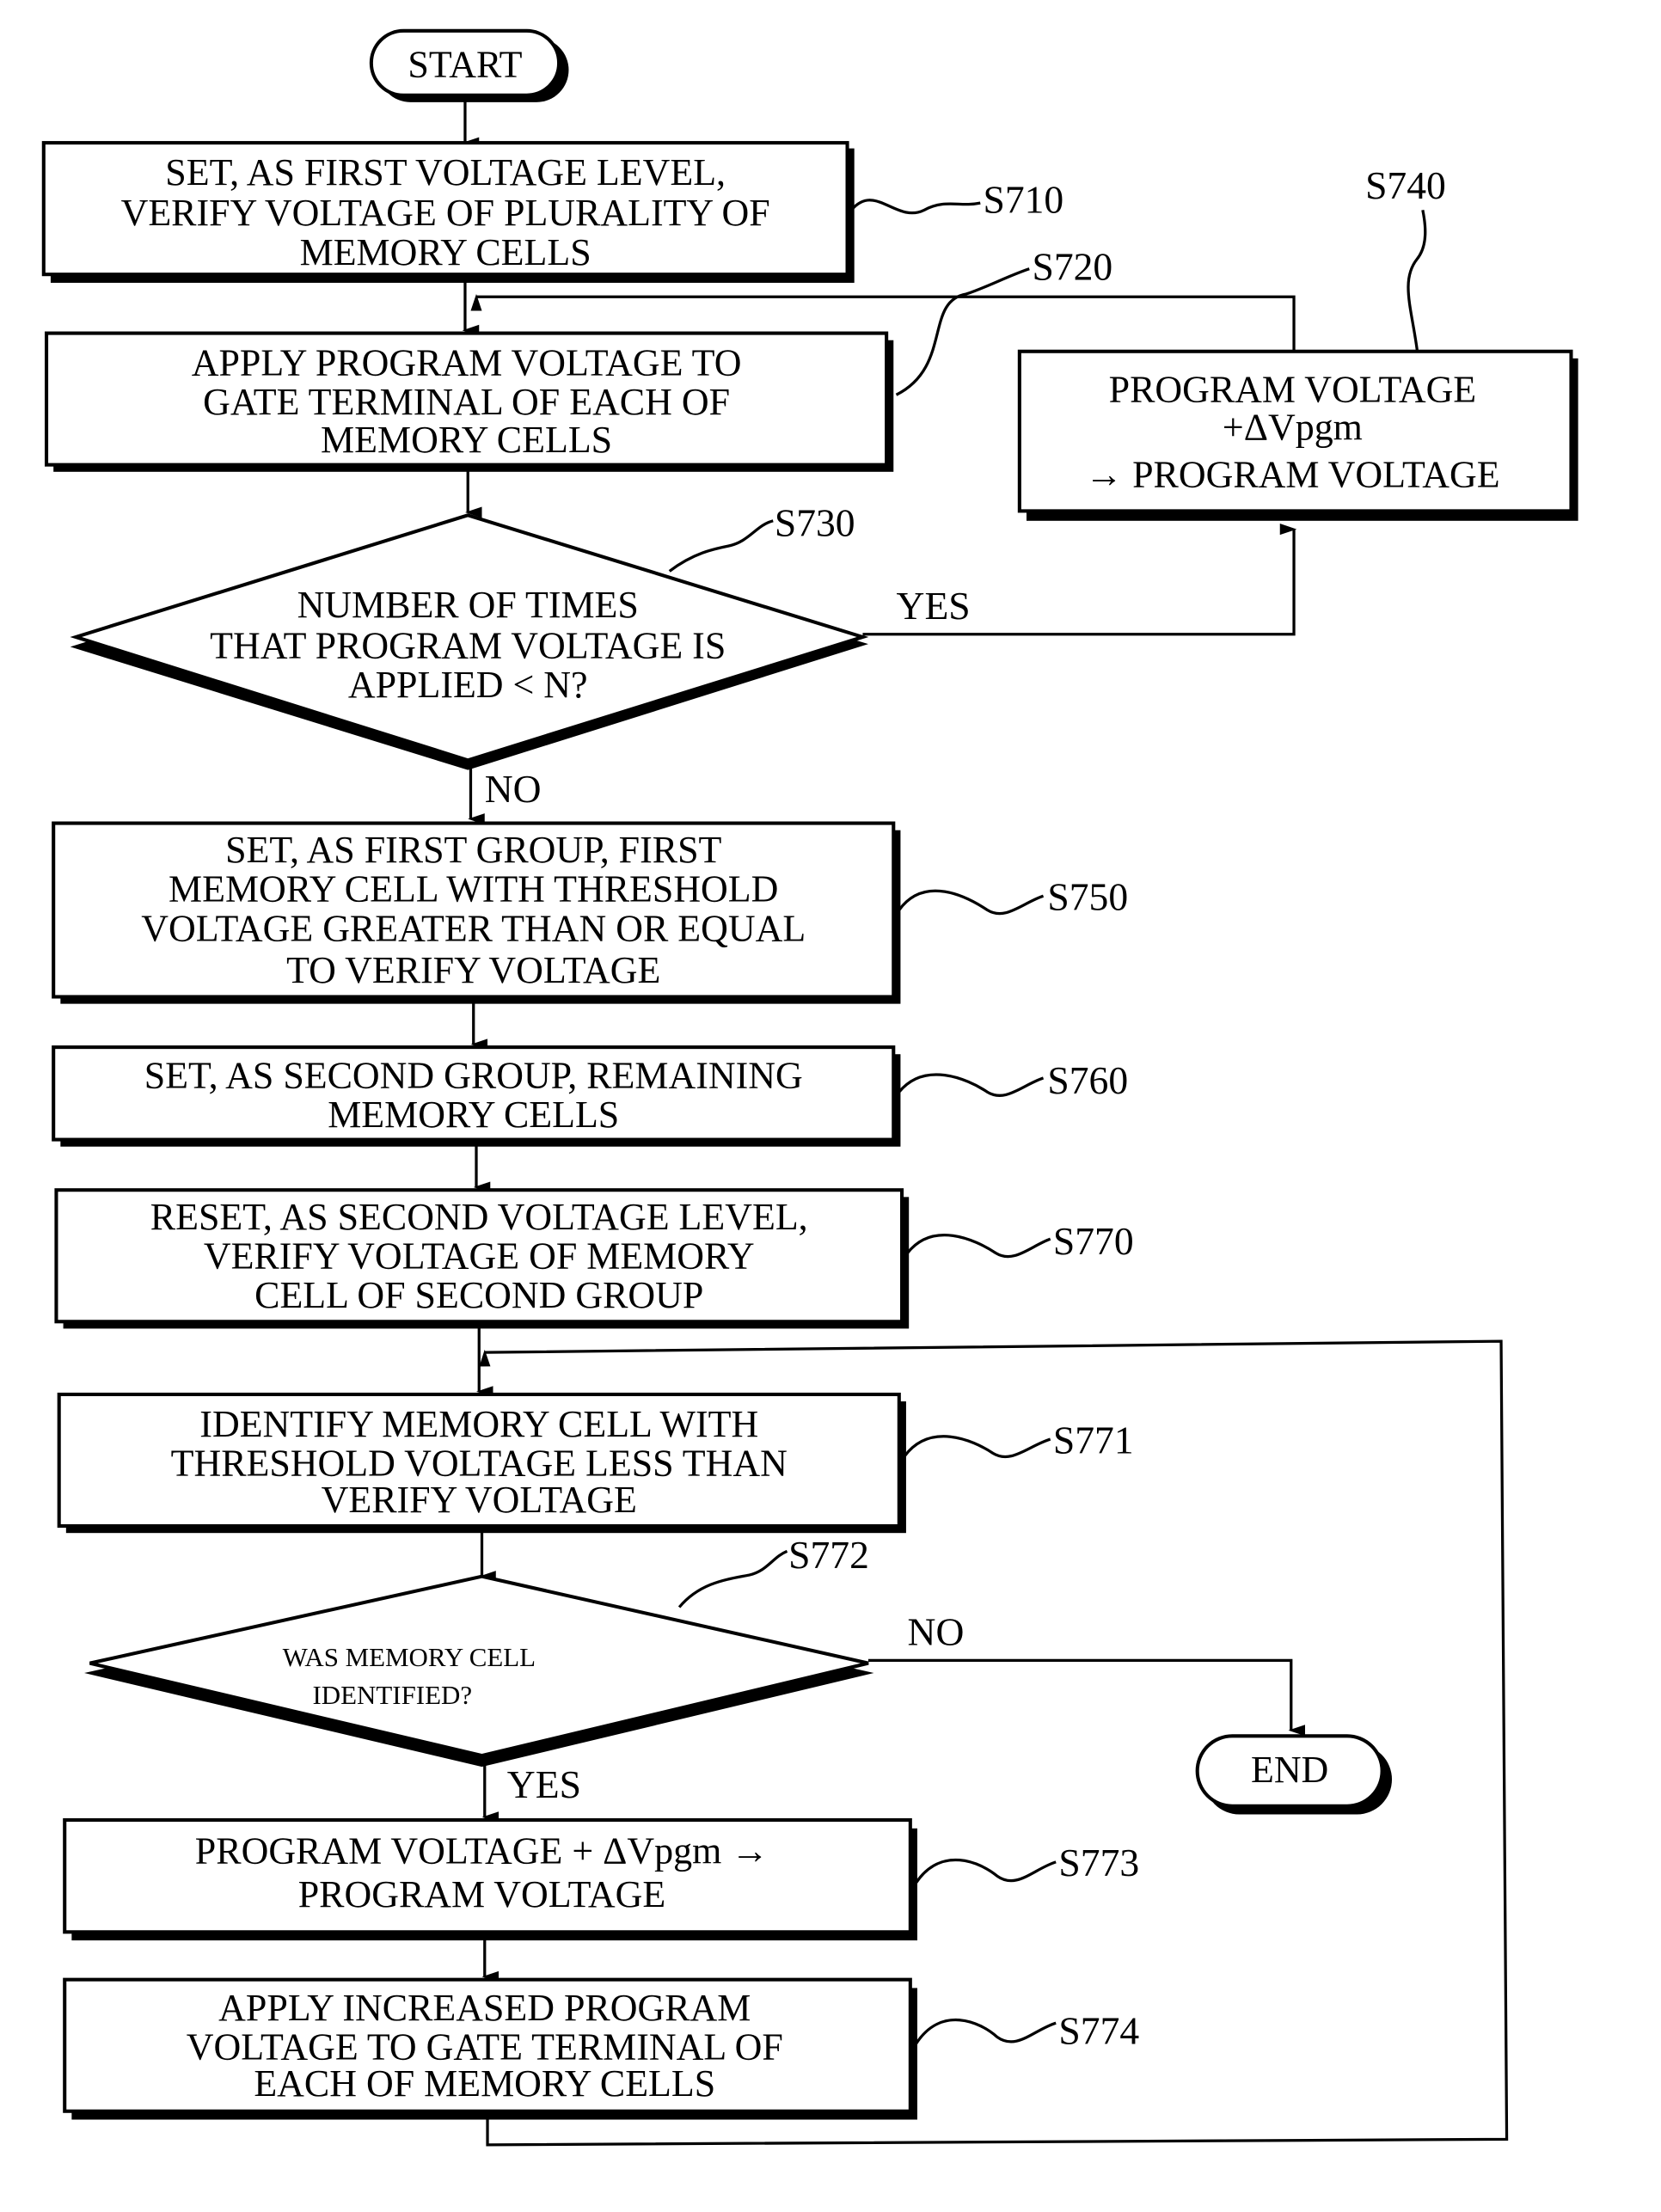 This screenshot has height=2212, width=1661. Describe the element at coordinates (971, 1085) in the screenshot. I see `s760-leader` at that location.